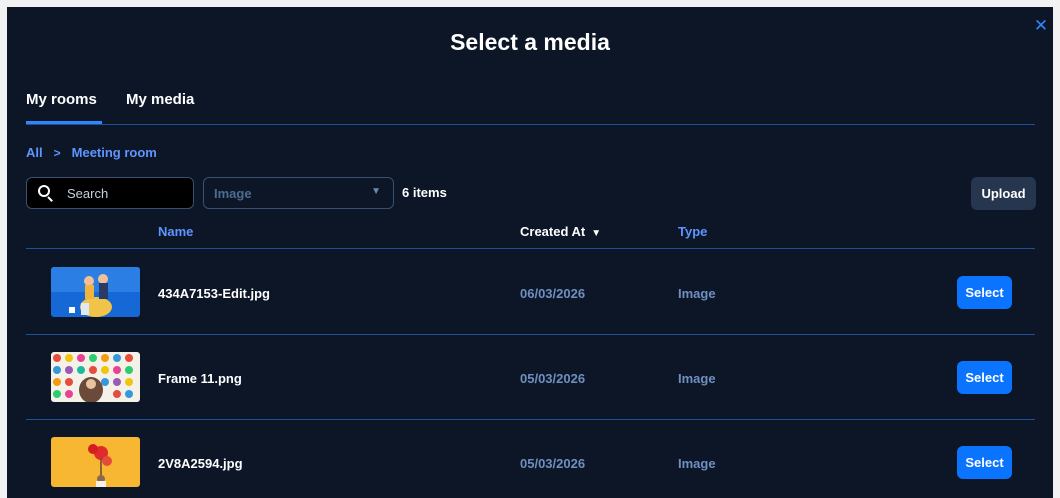 The image size is (1060, 498). I want to click on tab-my-rooms: My rooms, so click(61, 99).